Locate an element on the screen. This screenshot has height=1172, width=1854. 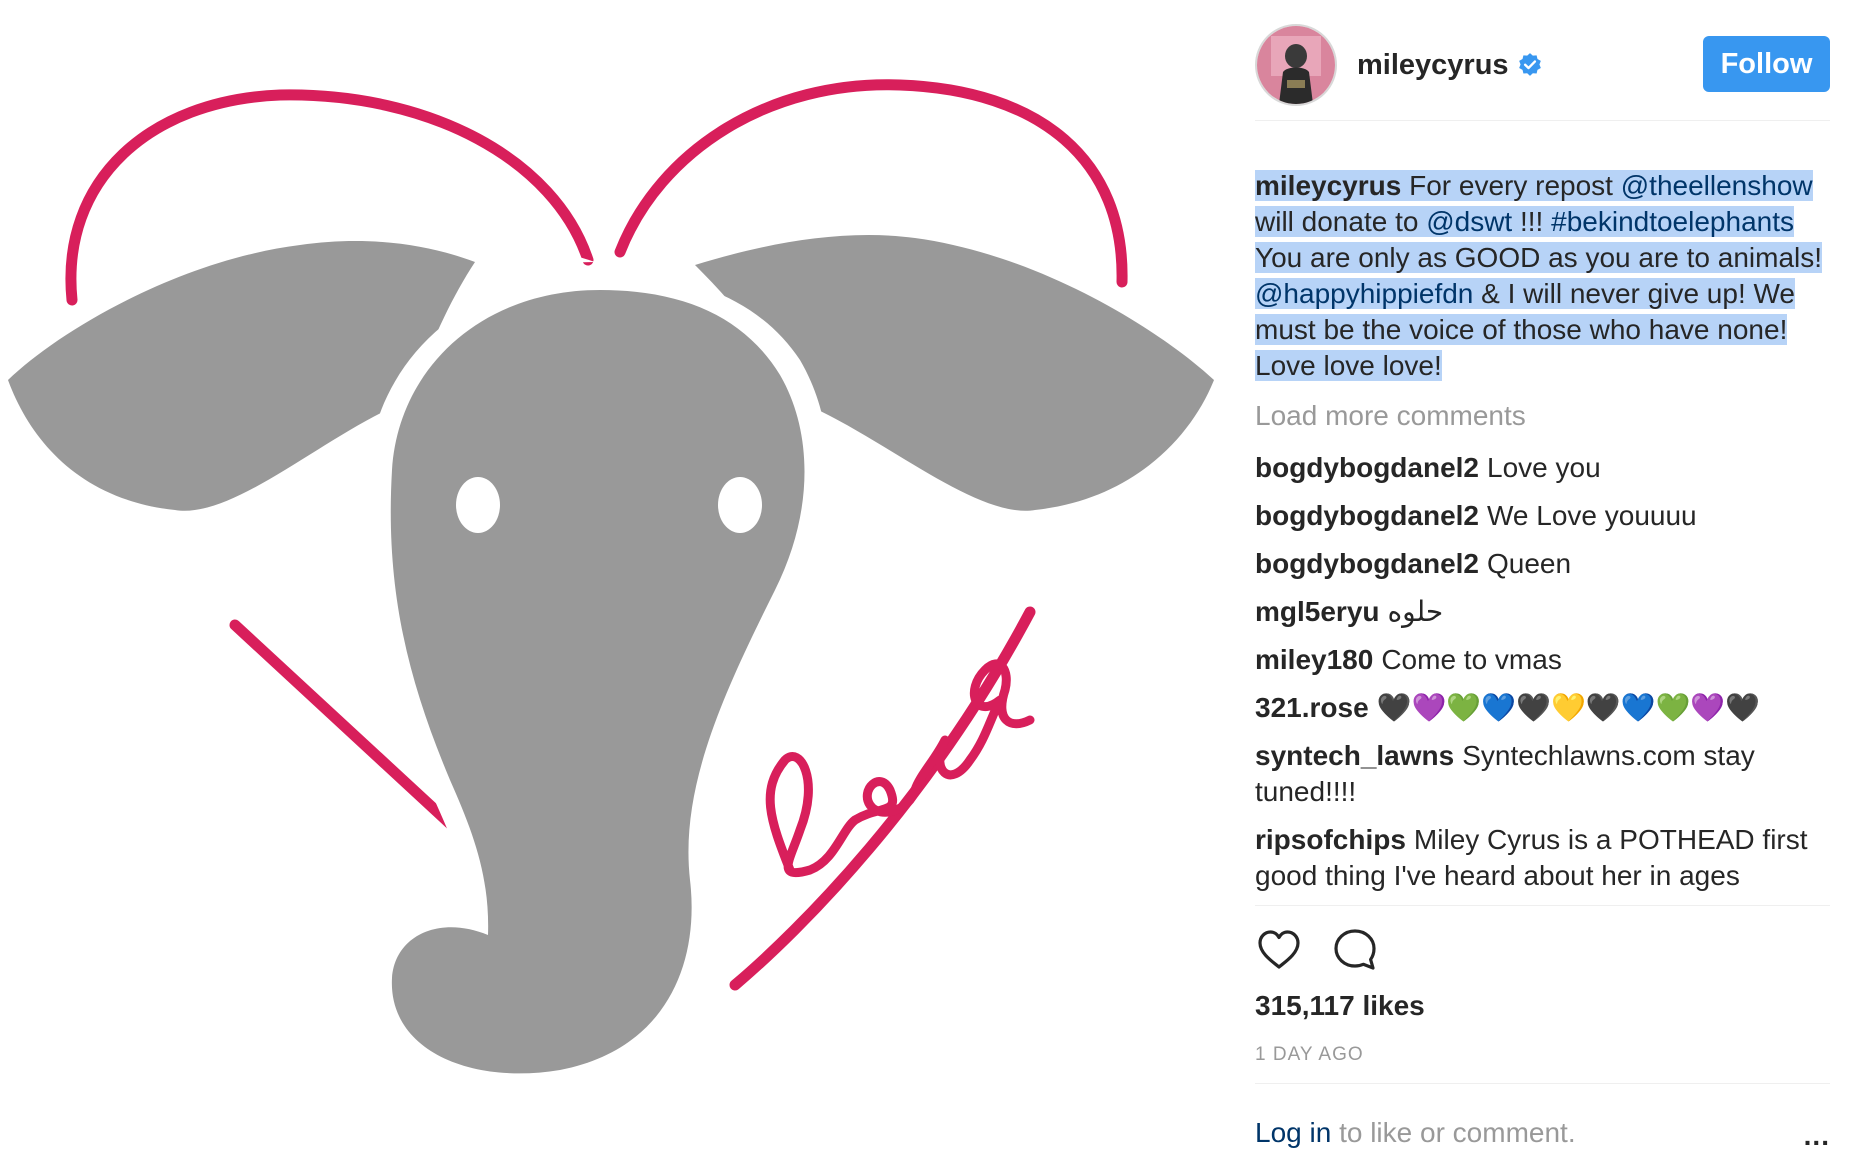
post-header: mileycyrus Follow is located at coordinates (1542, 65).